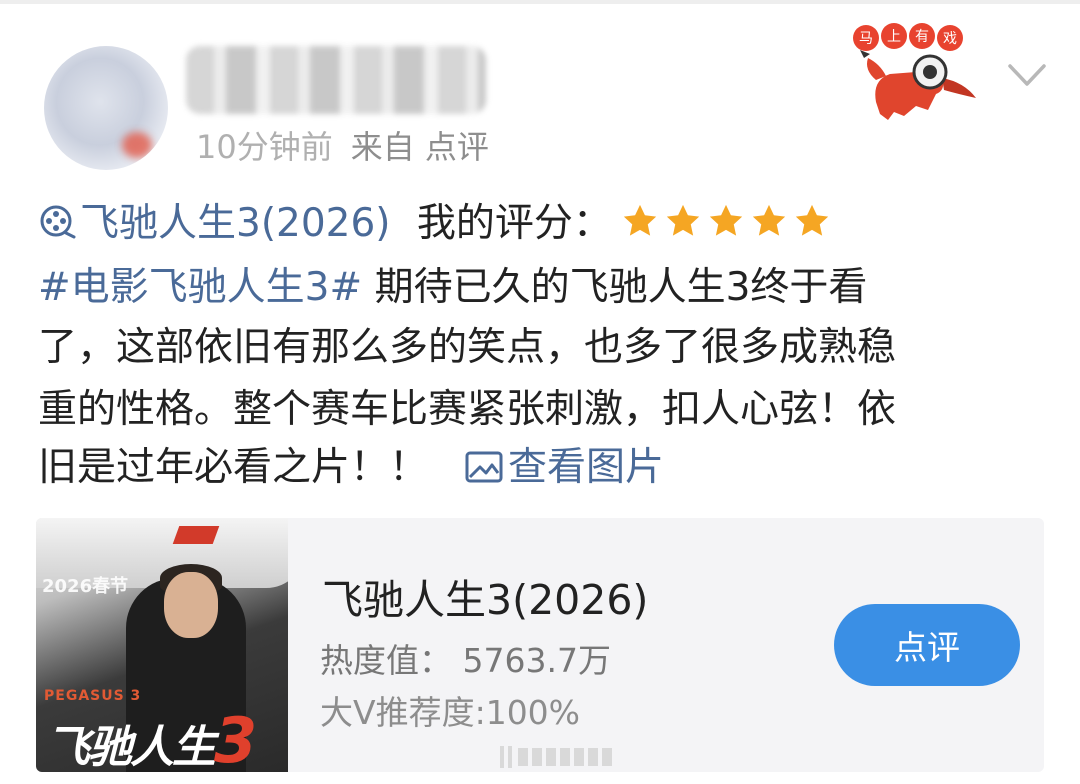 This screenshot has height=784, width=1080. Describe the element at coordinates (485, 596) in the screenshot. I see `card-movie-title: 飞驰人生3(2026)` at that location.